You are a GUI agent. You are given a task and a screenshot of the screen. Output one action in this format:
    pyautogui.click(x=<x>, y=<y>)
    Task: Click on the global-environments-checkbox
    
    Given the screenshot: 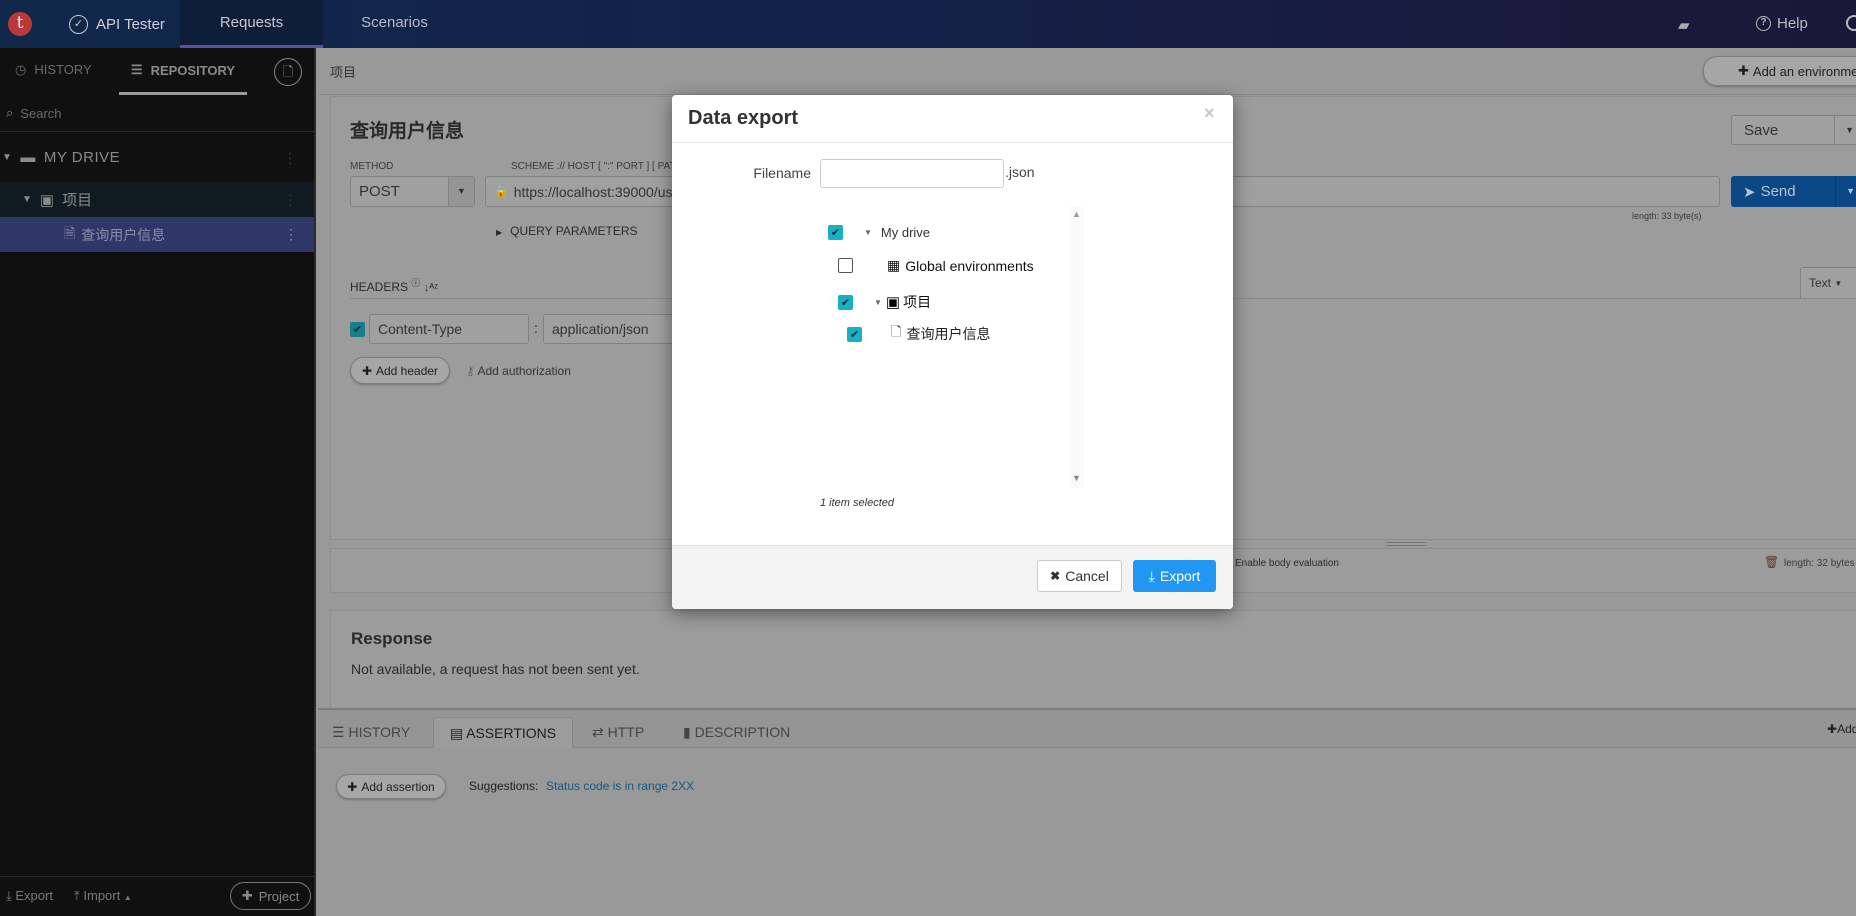 What is the action you would take?
    pyautogui.click(x=845, y=265)
    